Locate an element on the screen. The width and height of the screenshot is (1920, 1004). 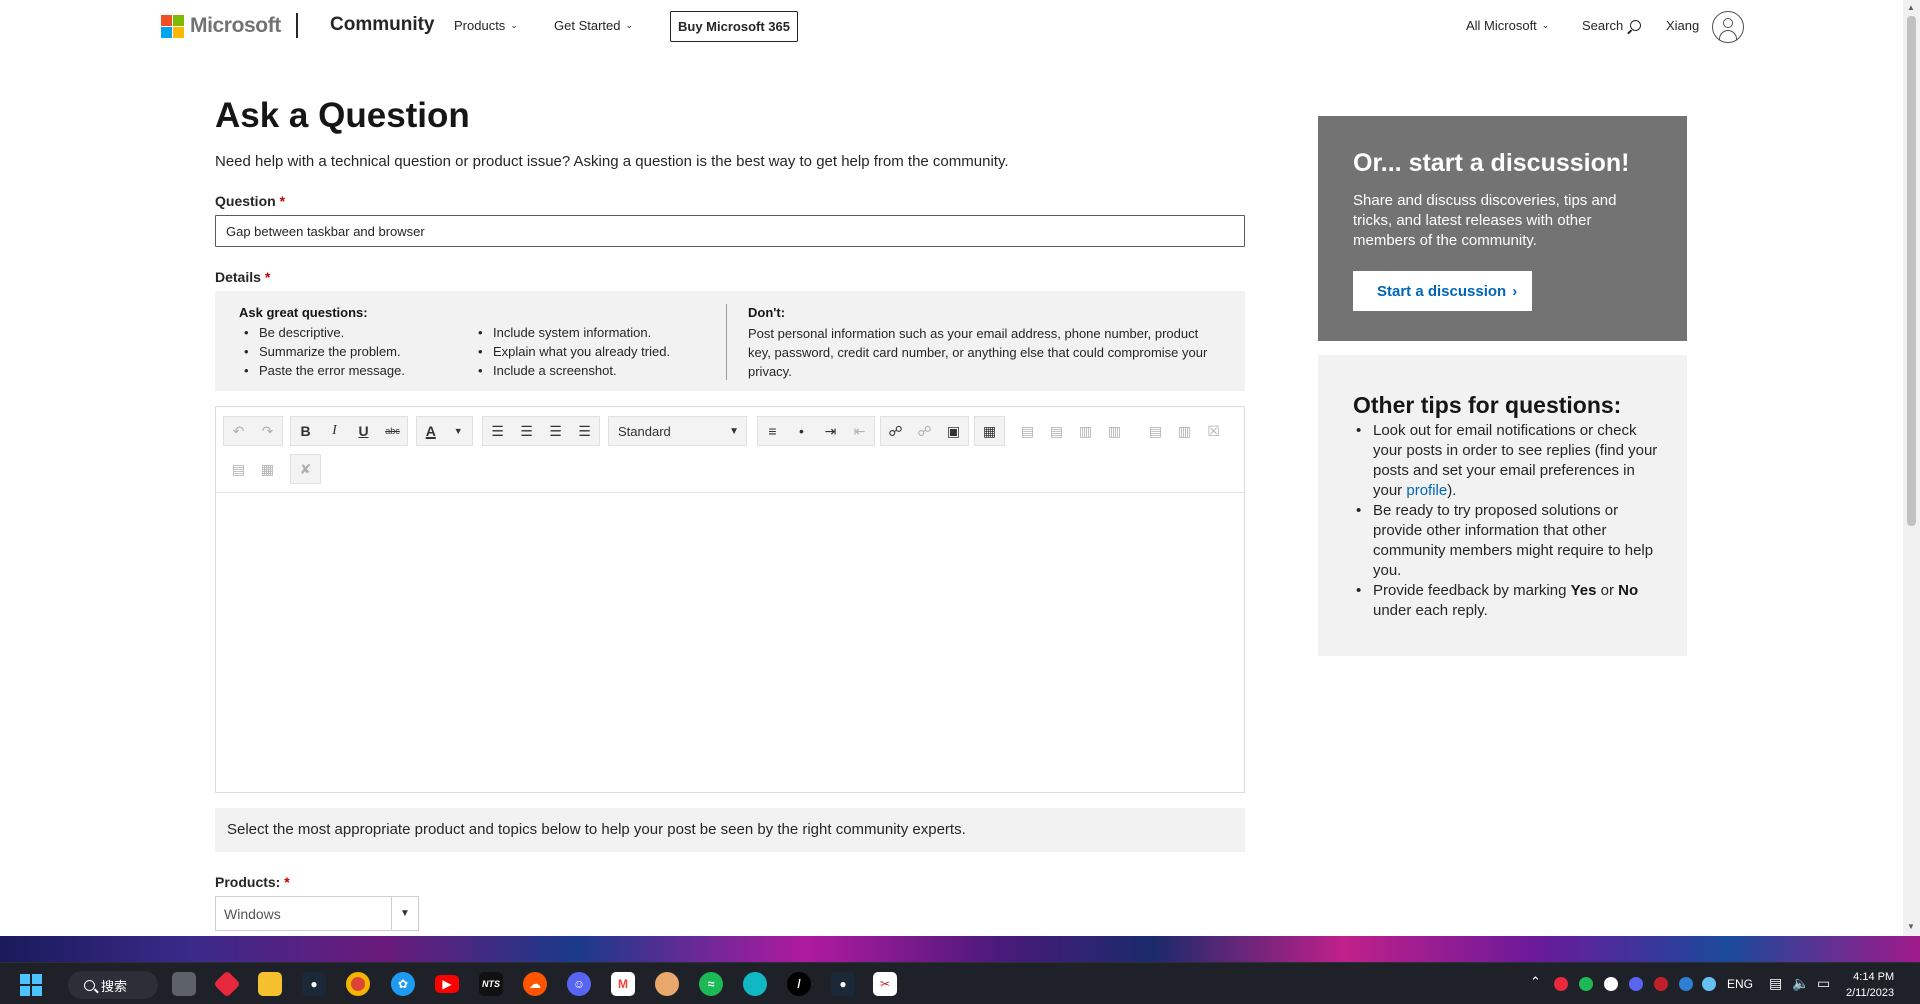
network-icon: ▤ is located at coordinates (1775, 983).